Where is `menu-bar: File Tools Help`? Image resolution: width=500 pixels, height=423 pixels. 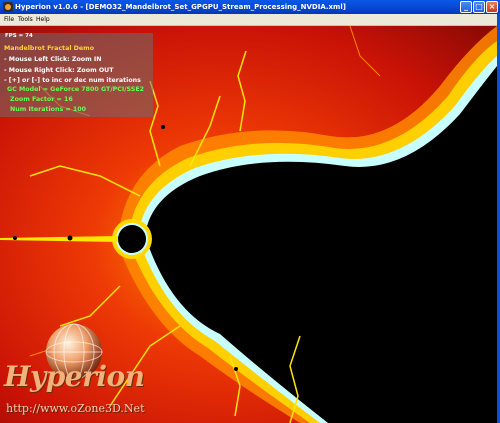
menu-bar: File Tools Help is located at coordinates (250, 20).